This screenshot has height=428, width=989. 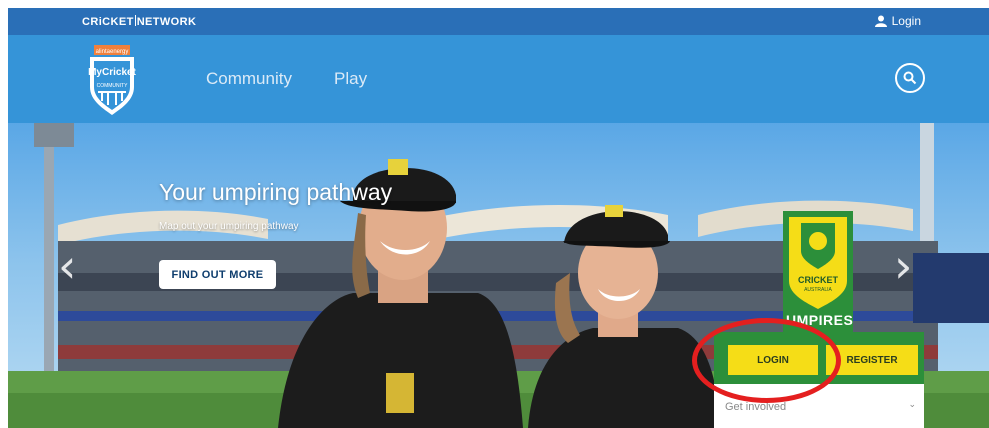 What do you see at coordinates (67, 266) in the screenshot?
I see `chevron-left-icon: ‹` at bounding box center [67, 266].